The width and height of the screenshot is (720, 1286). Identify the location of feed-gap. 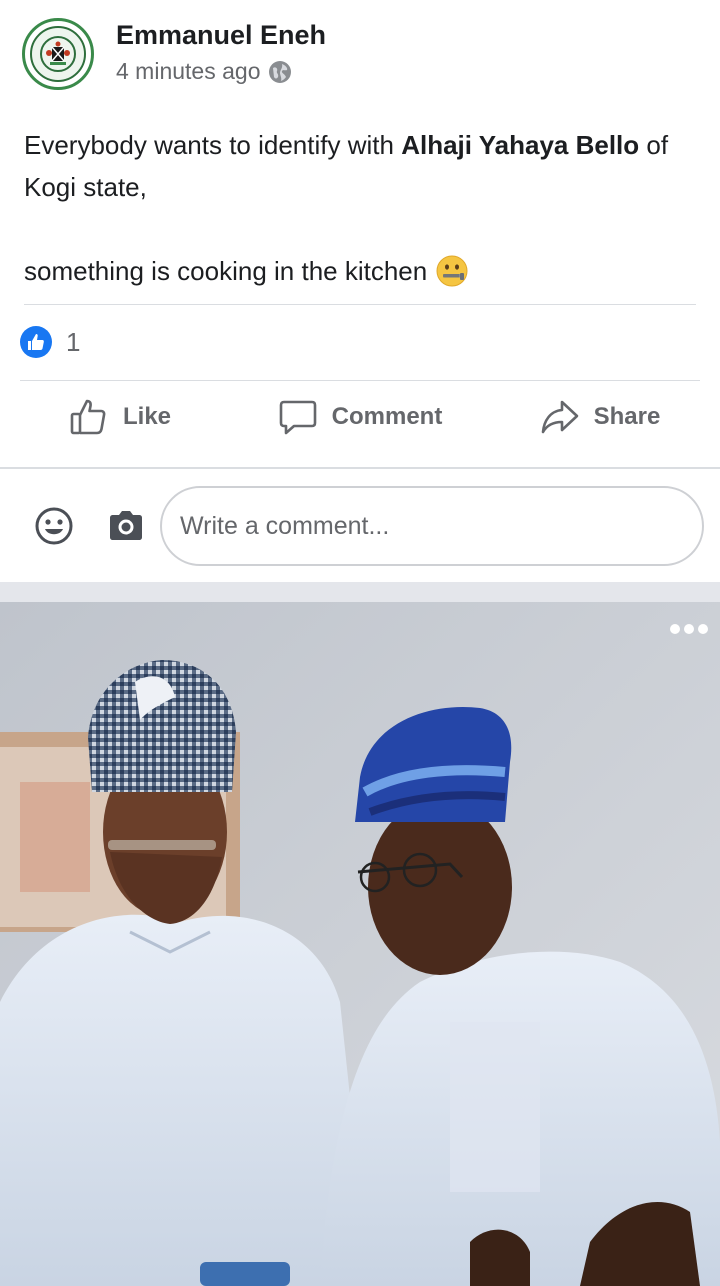
(360, 592).